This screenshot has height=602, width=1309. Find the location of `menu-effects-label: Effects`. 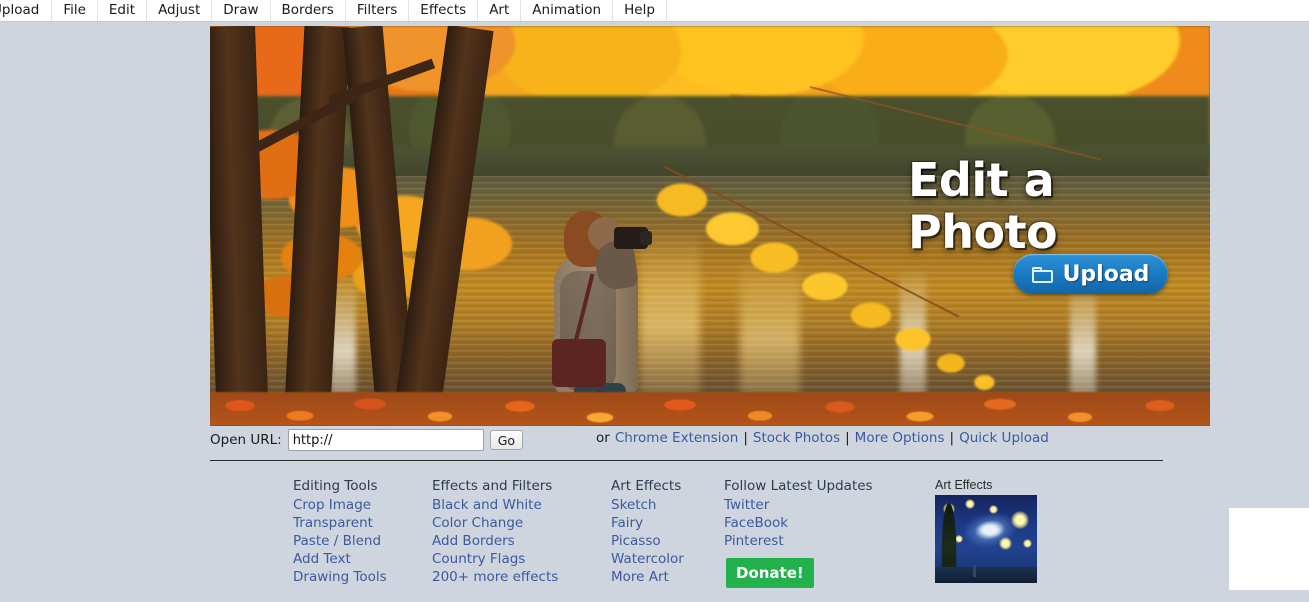

menu-effects-label: Effects is located at coordinates (443, 9).